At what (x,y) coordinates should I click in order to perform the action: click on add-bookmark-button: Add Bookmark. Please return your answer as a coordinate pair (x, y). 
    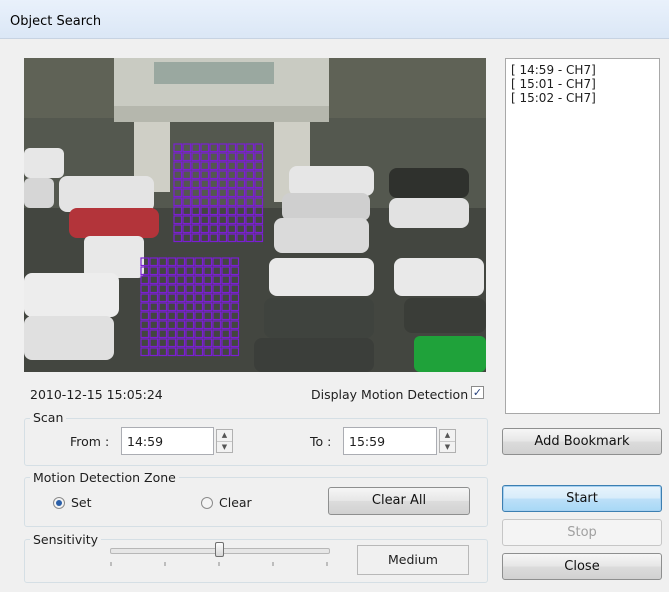
    Looking at the image, I should click on (582, 441).